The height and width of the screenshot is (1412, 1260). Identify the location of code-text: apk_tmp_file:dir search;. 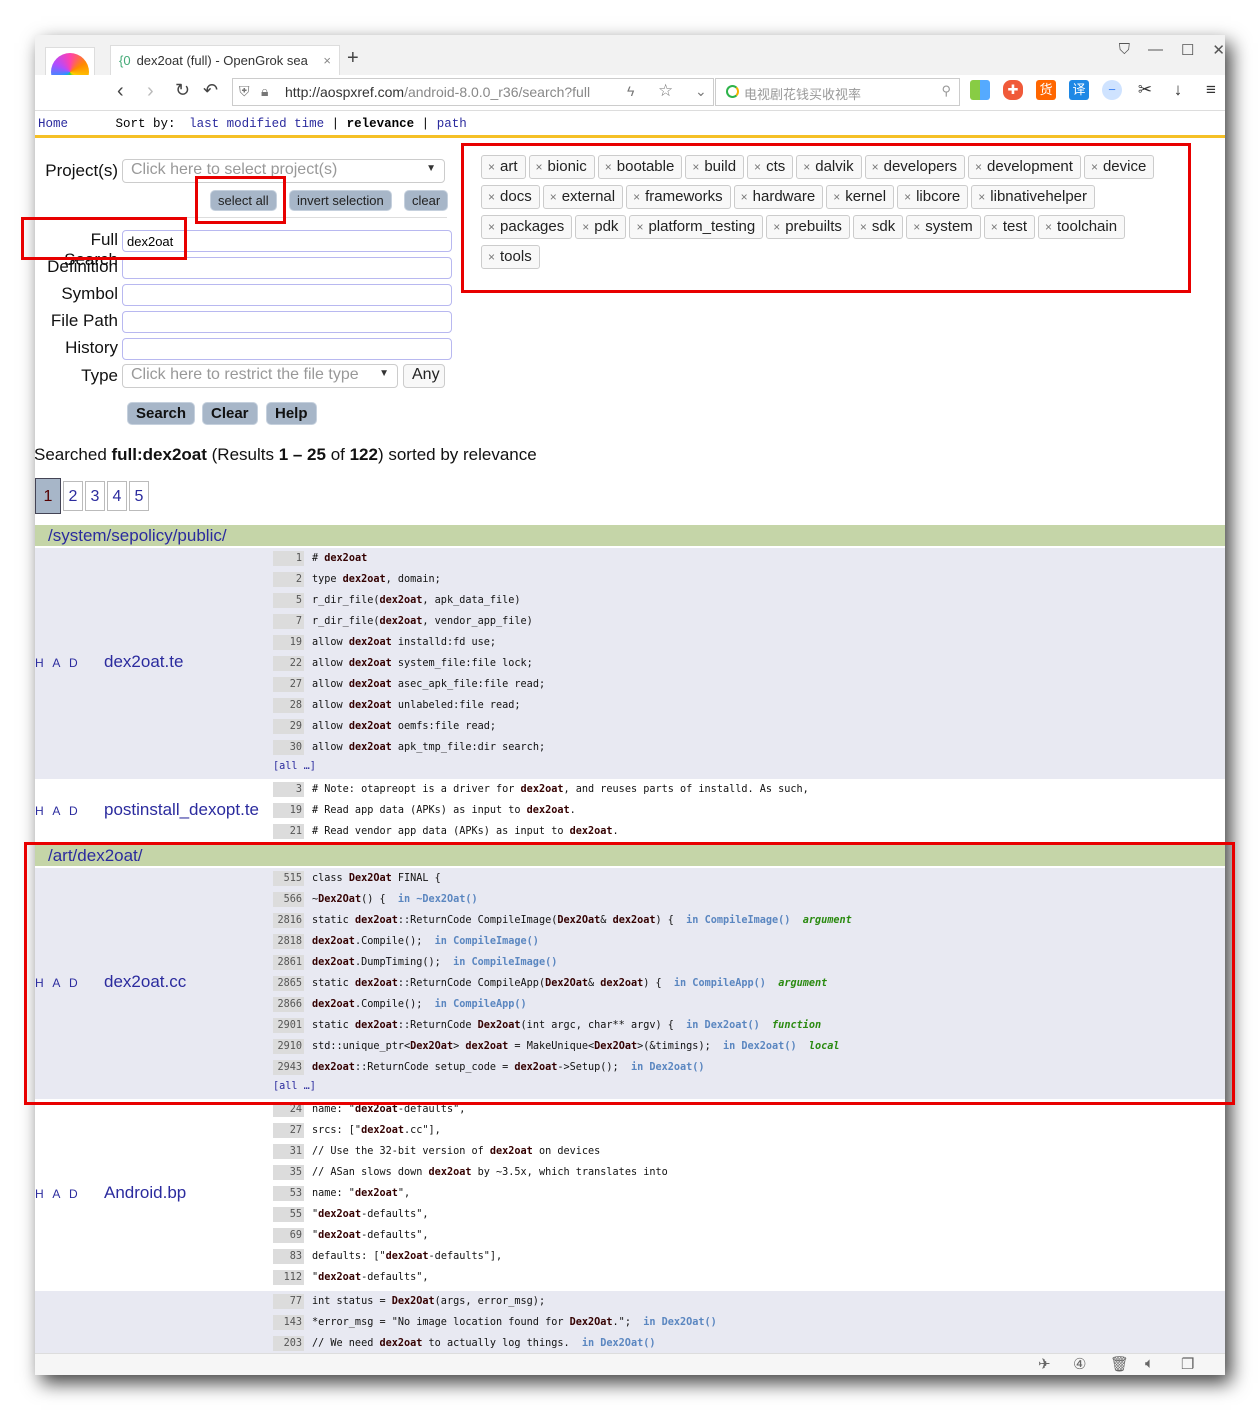
(468, 747).